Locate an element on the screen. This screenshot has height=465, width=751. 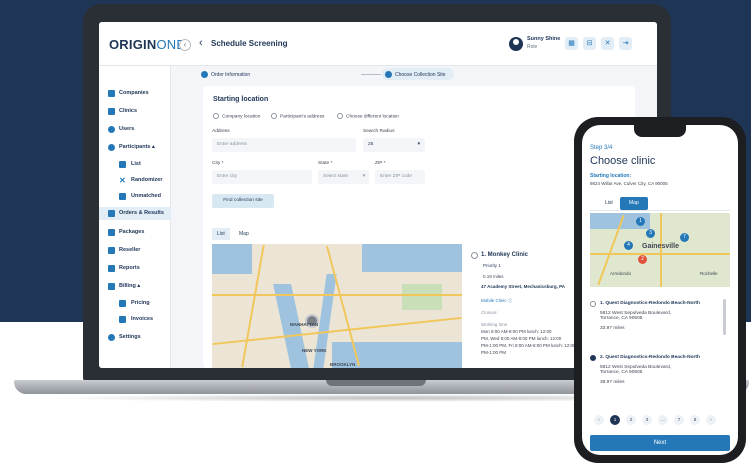
reseller-icon is located at coordinates (111, 250).